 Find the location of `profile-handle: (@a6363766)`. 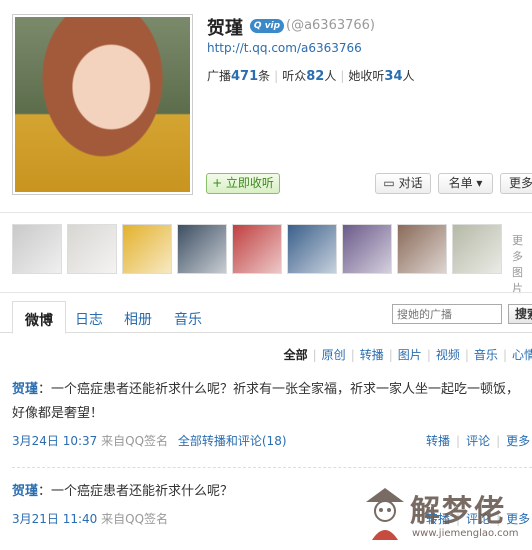

profile-handle: (@a6363766) is located at coordinates (331, 25).